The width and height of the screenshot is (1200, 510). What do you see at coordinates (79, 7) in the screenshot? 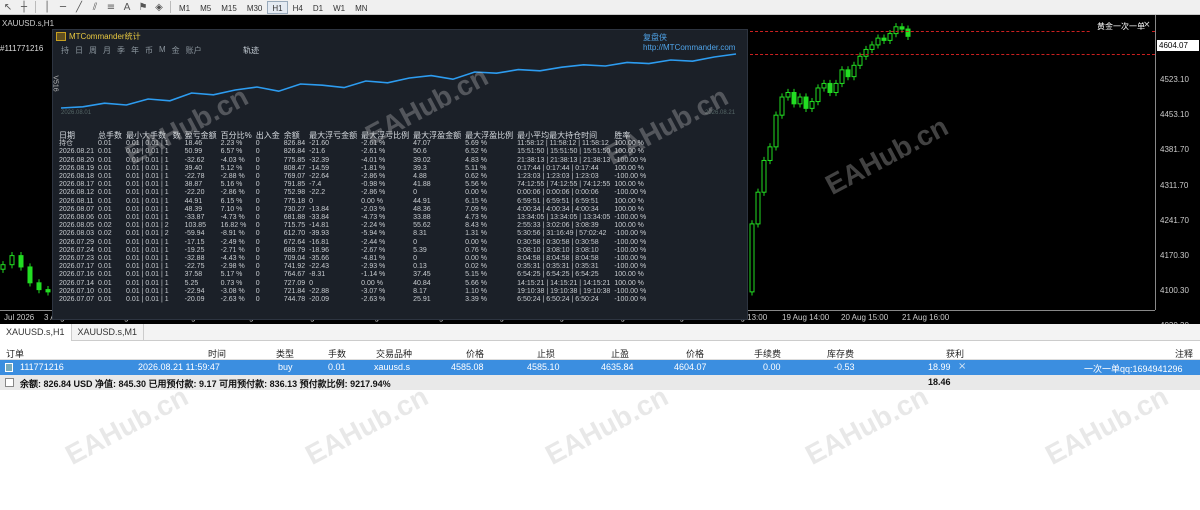
I see `trendline-icon: ╱` at bounding box center [79, 7].